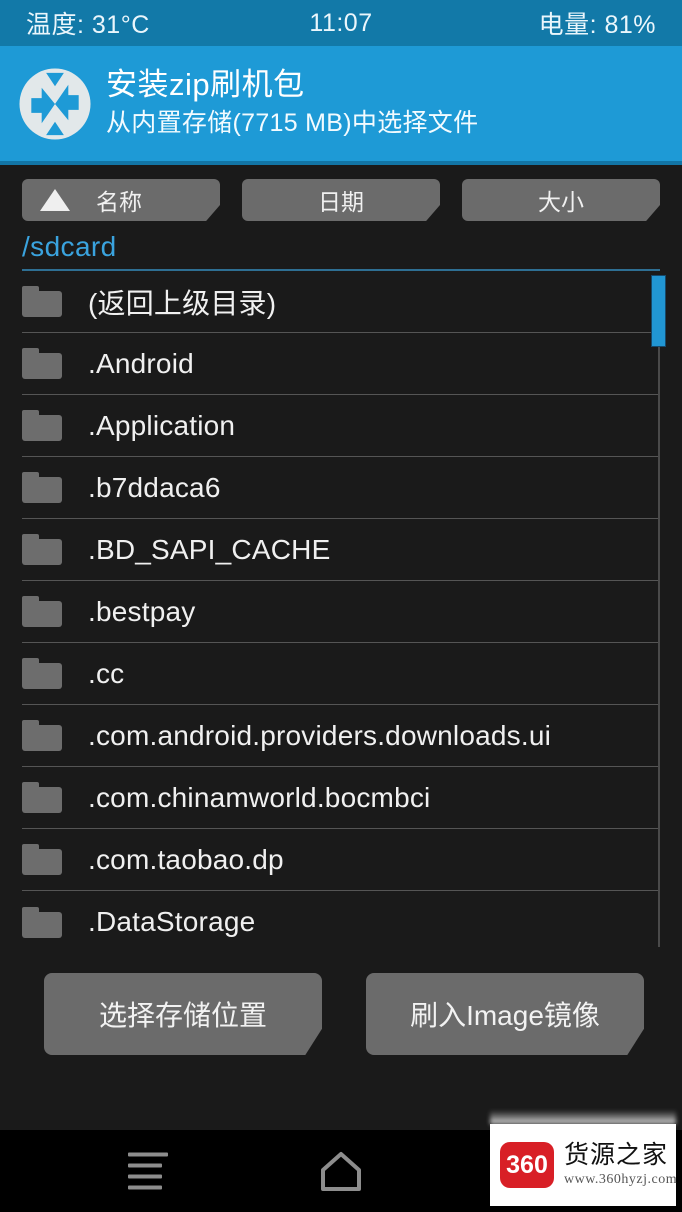 The image size is (682, 1212). Describe the element at coordinates (341, 860) in the screenshot. I see `file-list-item: .com.taobao.dp` at that location.